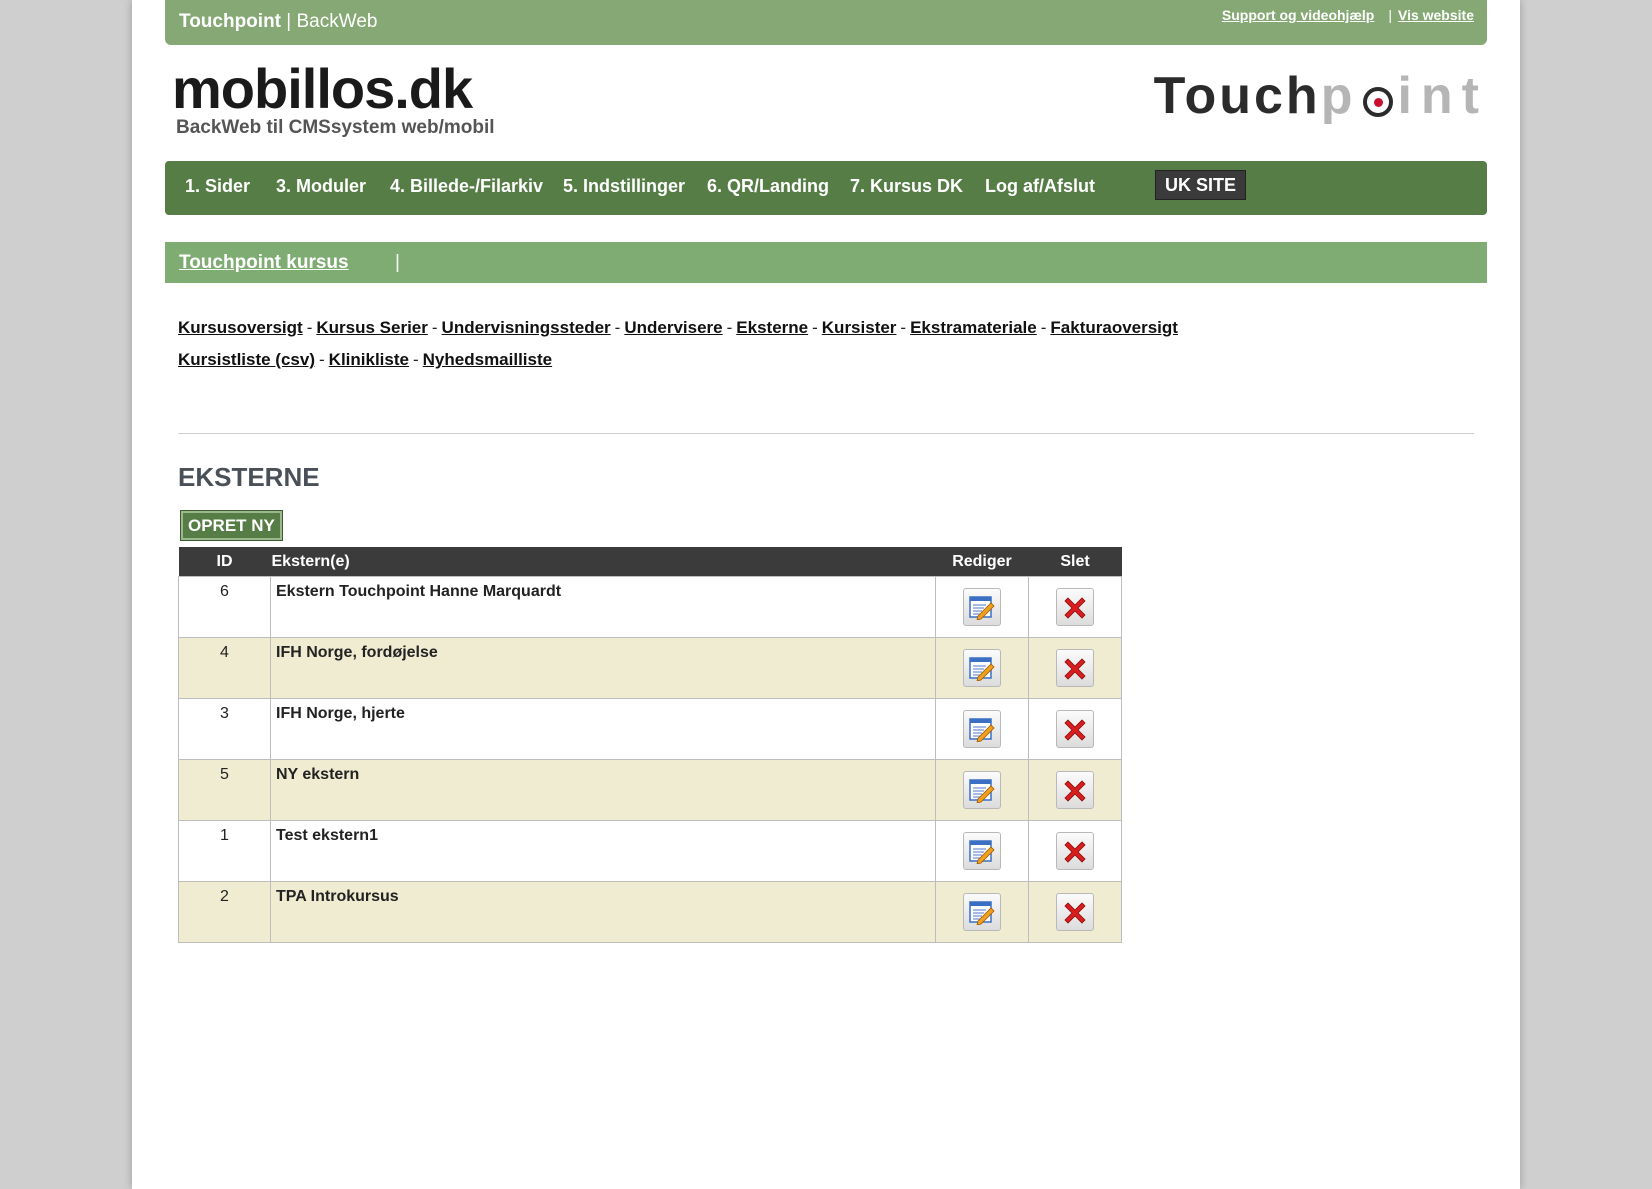 The height and width of the screenshot is (1189, 1652). What do you see at coordinates (603, 729) in the screenshot?
I see `row-name: IFH Norge, hjerte` at bounding box center [603, 729].